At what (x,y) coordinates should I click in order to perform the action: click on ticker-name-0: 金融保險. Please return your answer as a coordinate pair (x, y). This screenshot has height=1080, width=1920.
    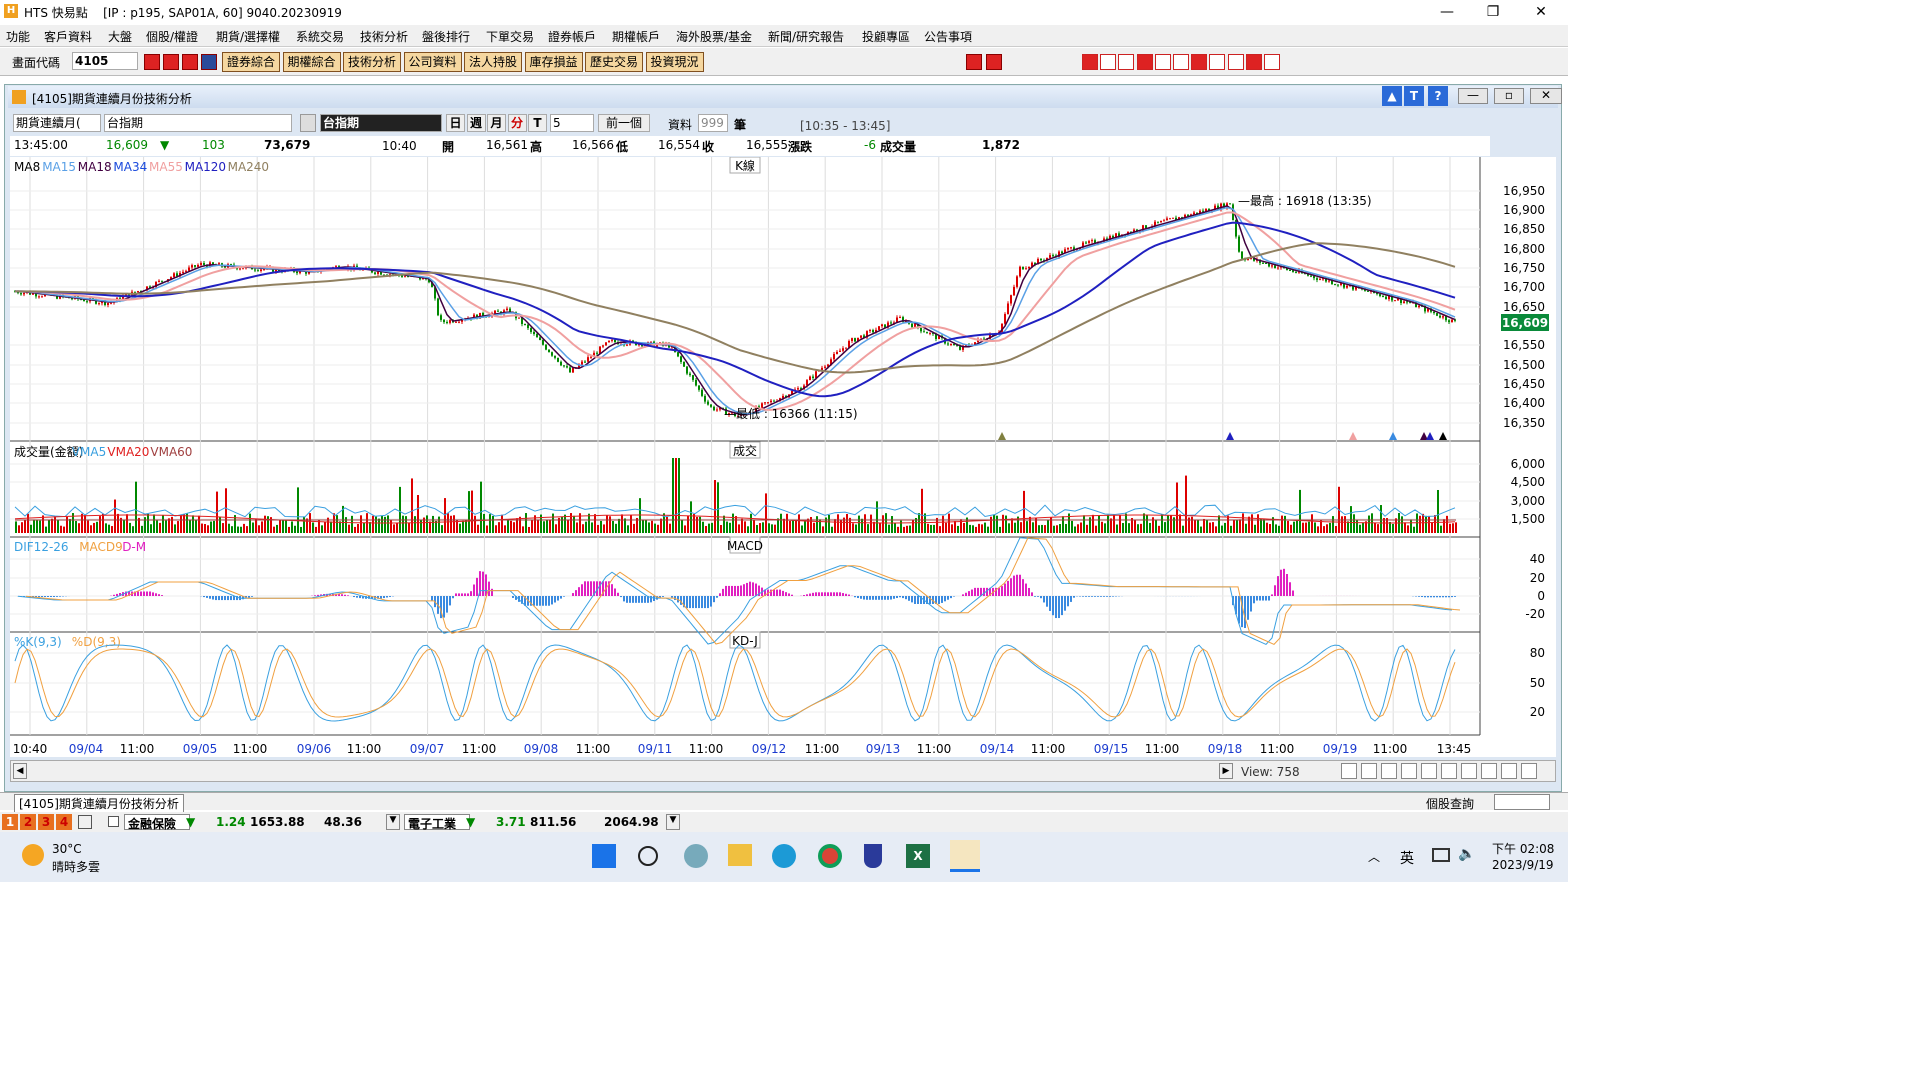
    Looking at the image, I should click on (157, 822).